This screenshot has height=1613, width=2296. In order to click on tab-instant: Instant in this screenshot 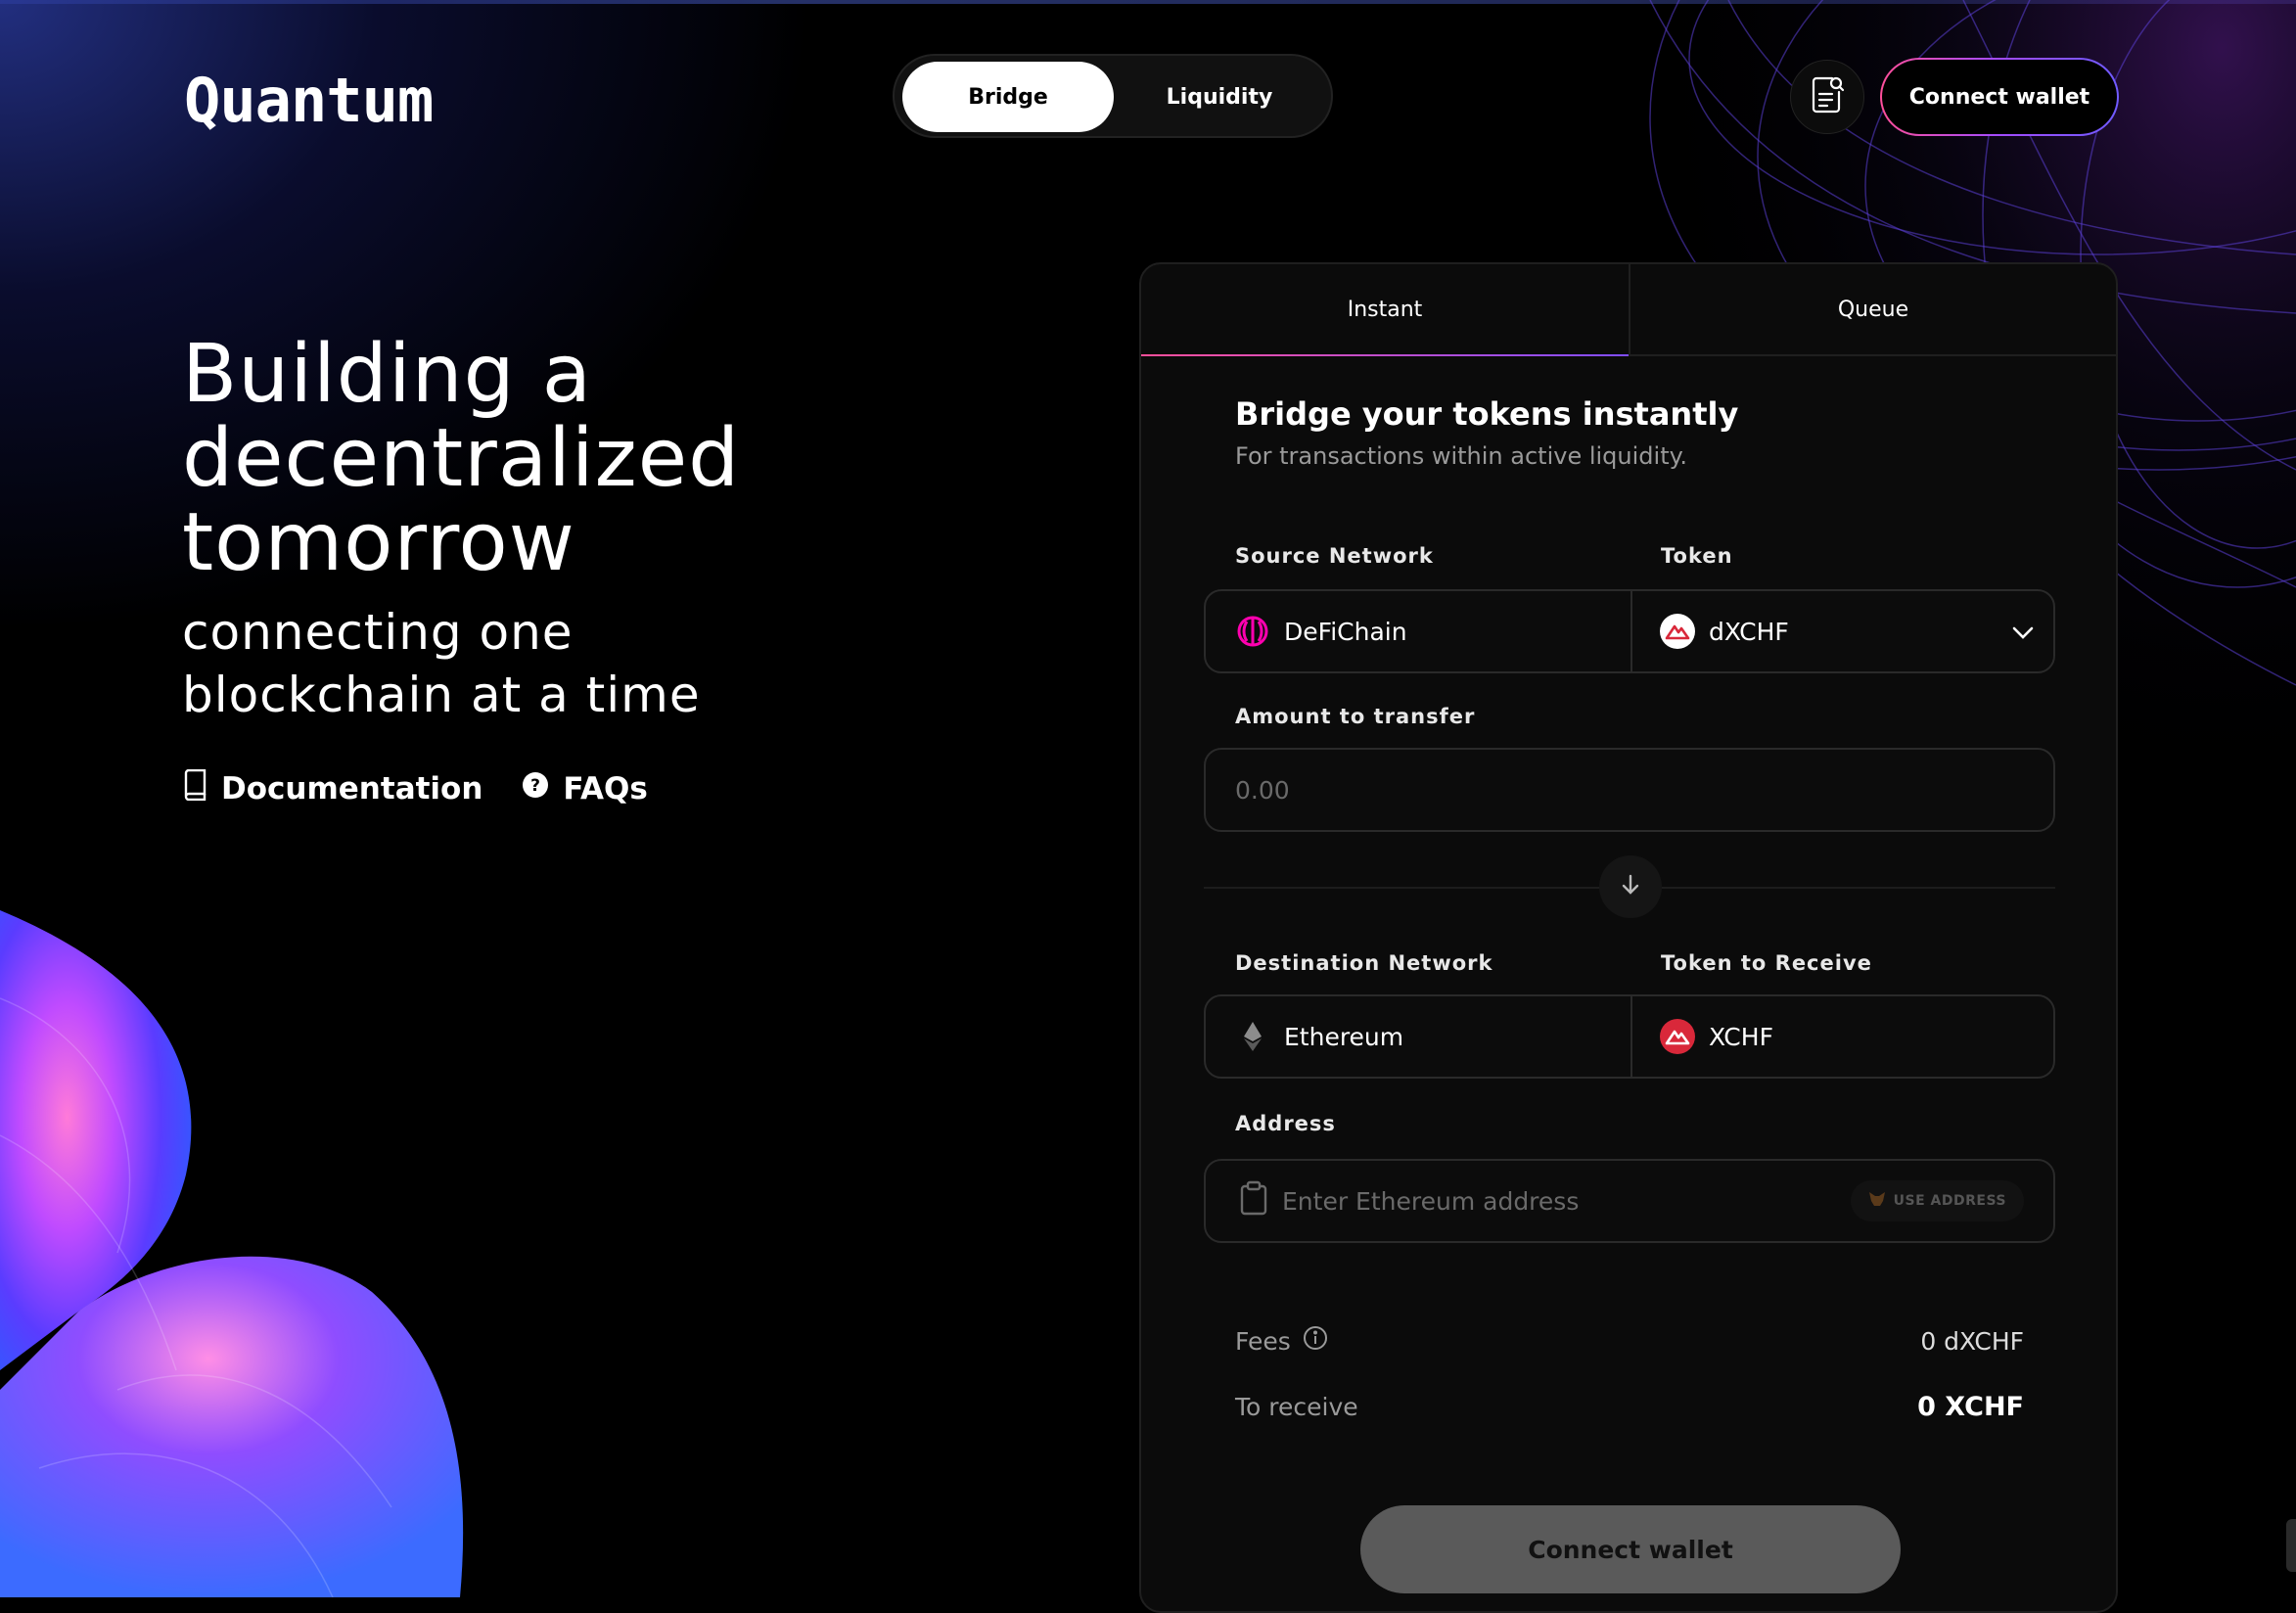, I will do `click(1385, 309)`.